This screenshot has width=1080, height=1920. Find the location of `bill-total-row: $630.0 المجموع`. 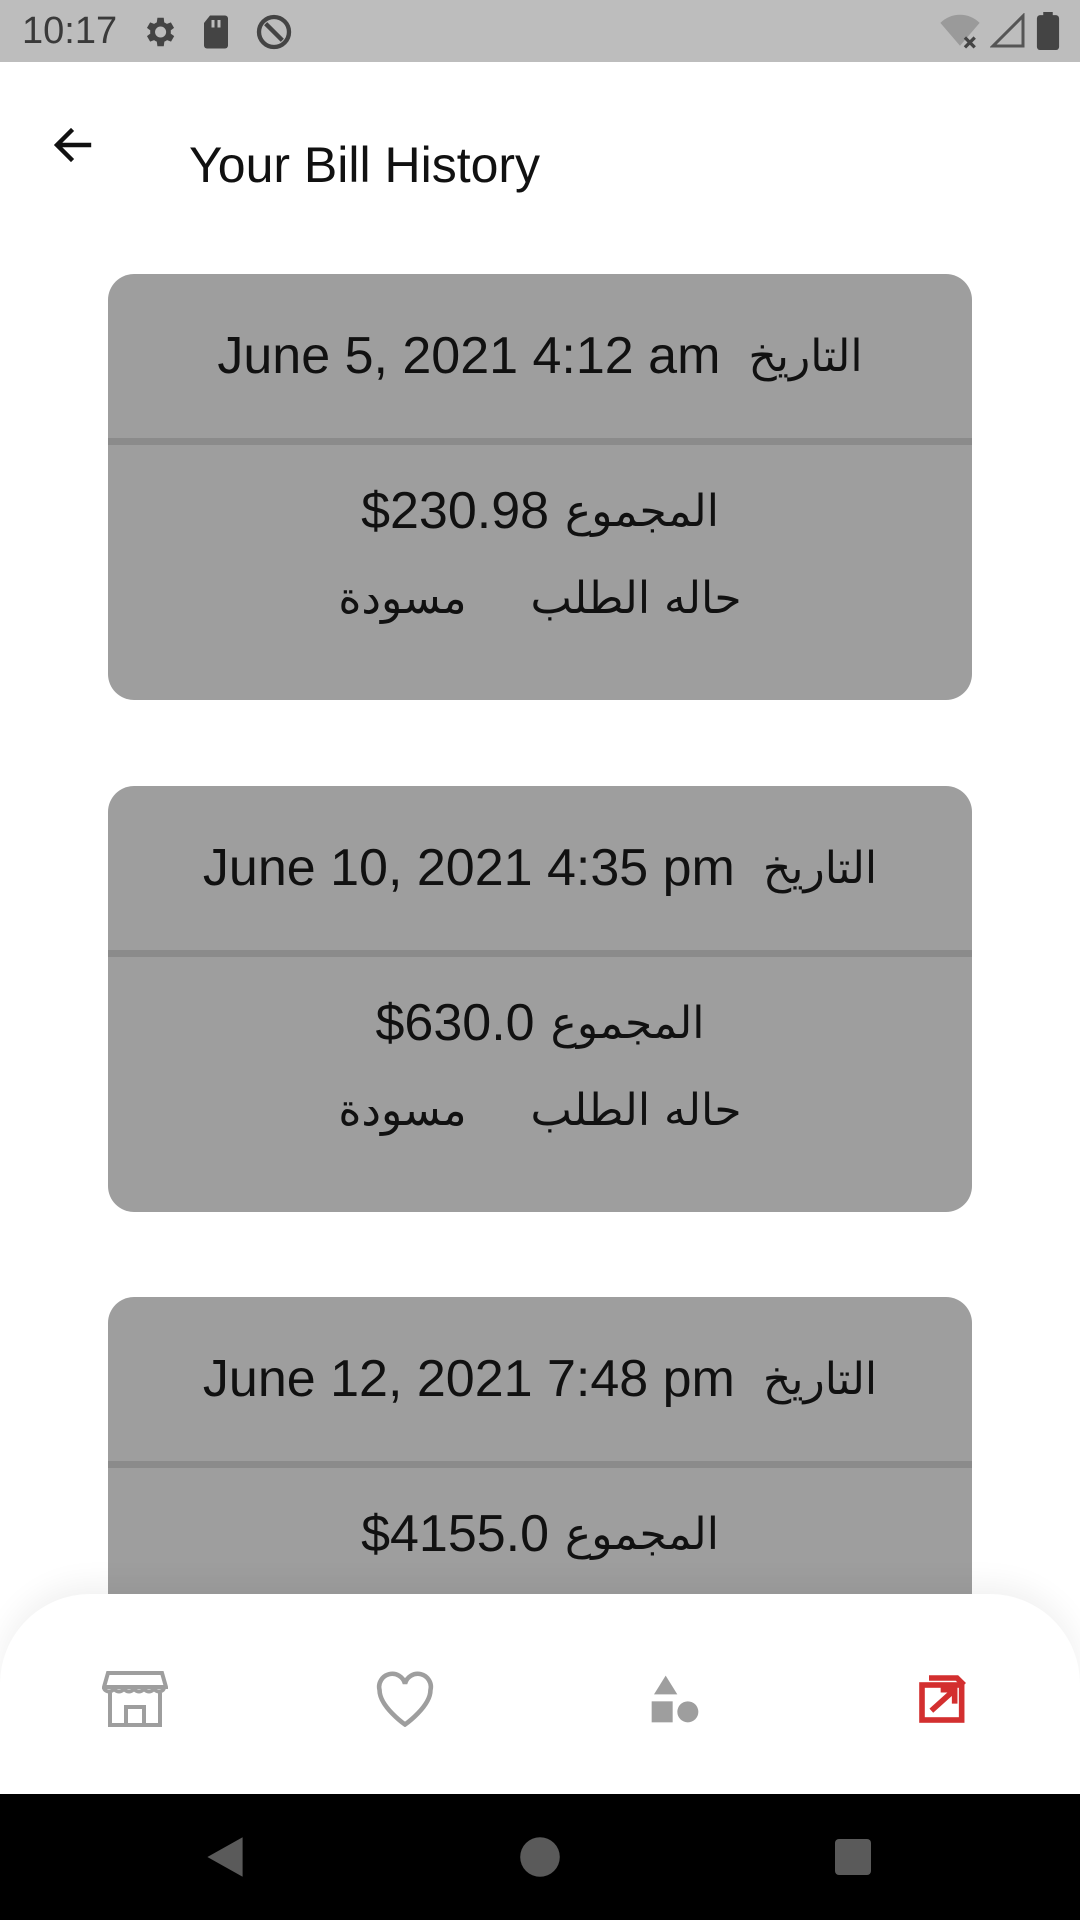

bill-total-row: $630.0 المجموع is located at coordinates (540, 1023).